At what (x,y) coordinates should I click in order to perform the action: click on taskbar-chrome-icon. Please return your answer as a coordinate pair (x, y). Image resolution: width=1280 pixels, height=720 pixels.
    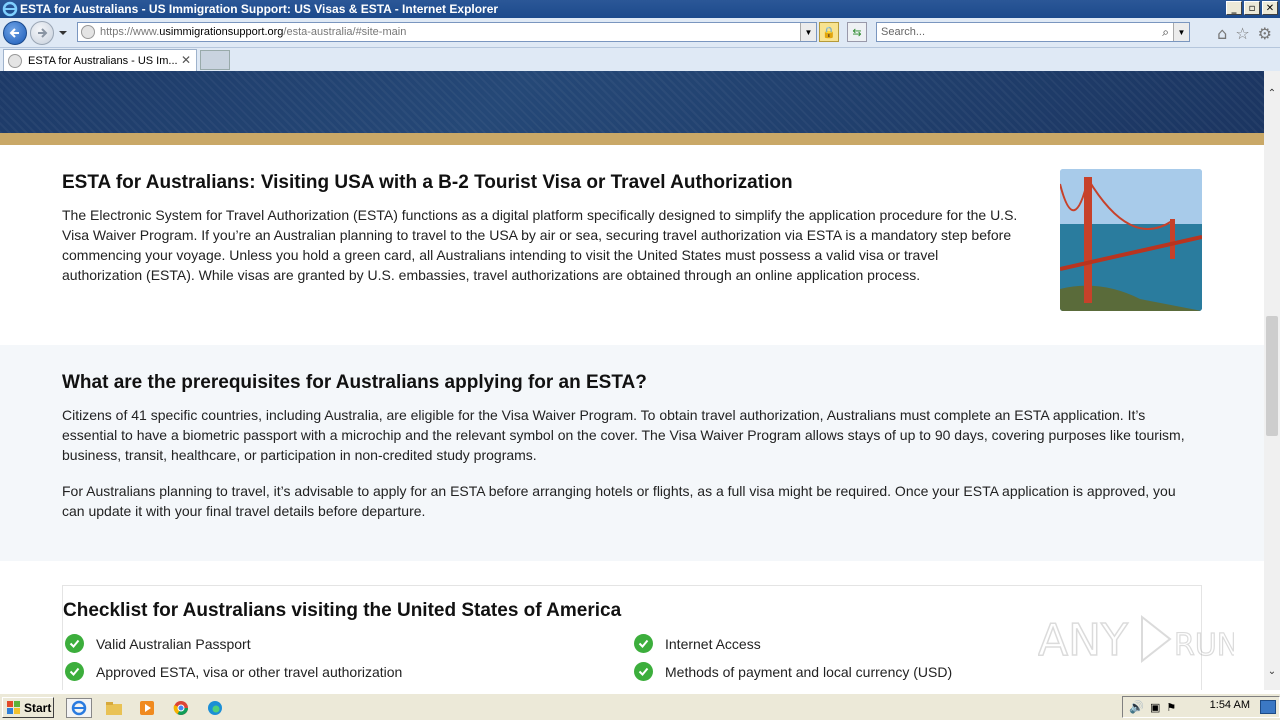
    Looking at the image, I should click on (181, 708).